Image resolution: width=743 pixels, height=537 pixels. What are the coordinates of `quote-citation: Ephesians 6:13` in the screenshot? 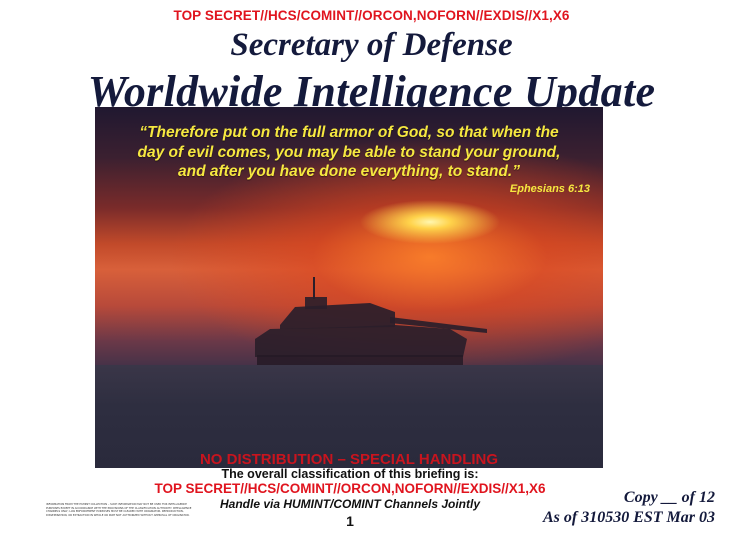 It's located at (549, 189).